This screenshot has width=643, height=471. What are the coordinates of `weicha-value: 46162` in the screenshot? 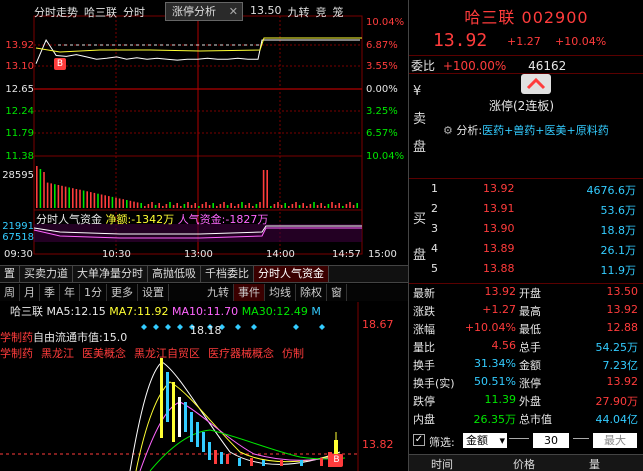 It's located at (547, 66).